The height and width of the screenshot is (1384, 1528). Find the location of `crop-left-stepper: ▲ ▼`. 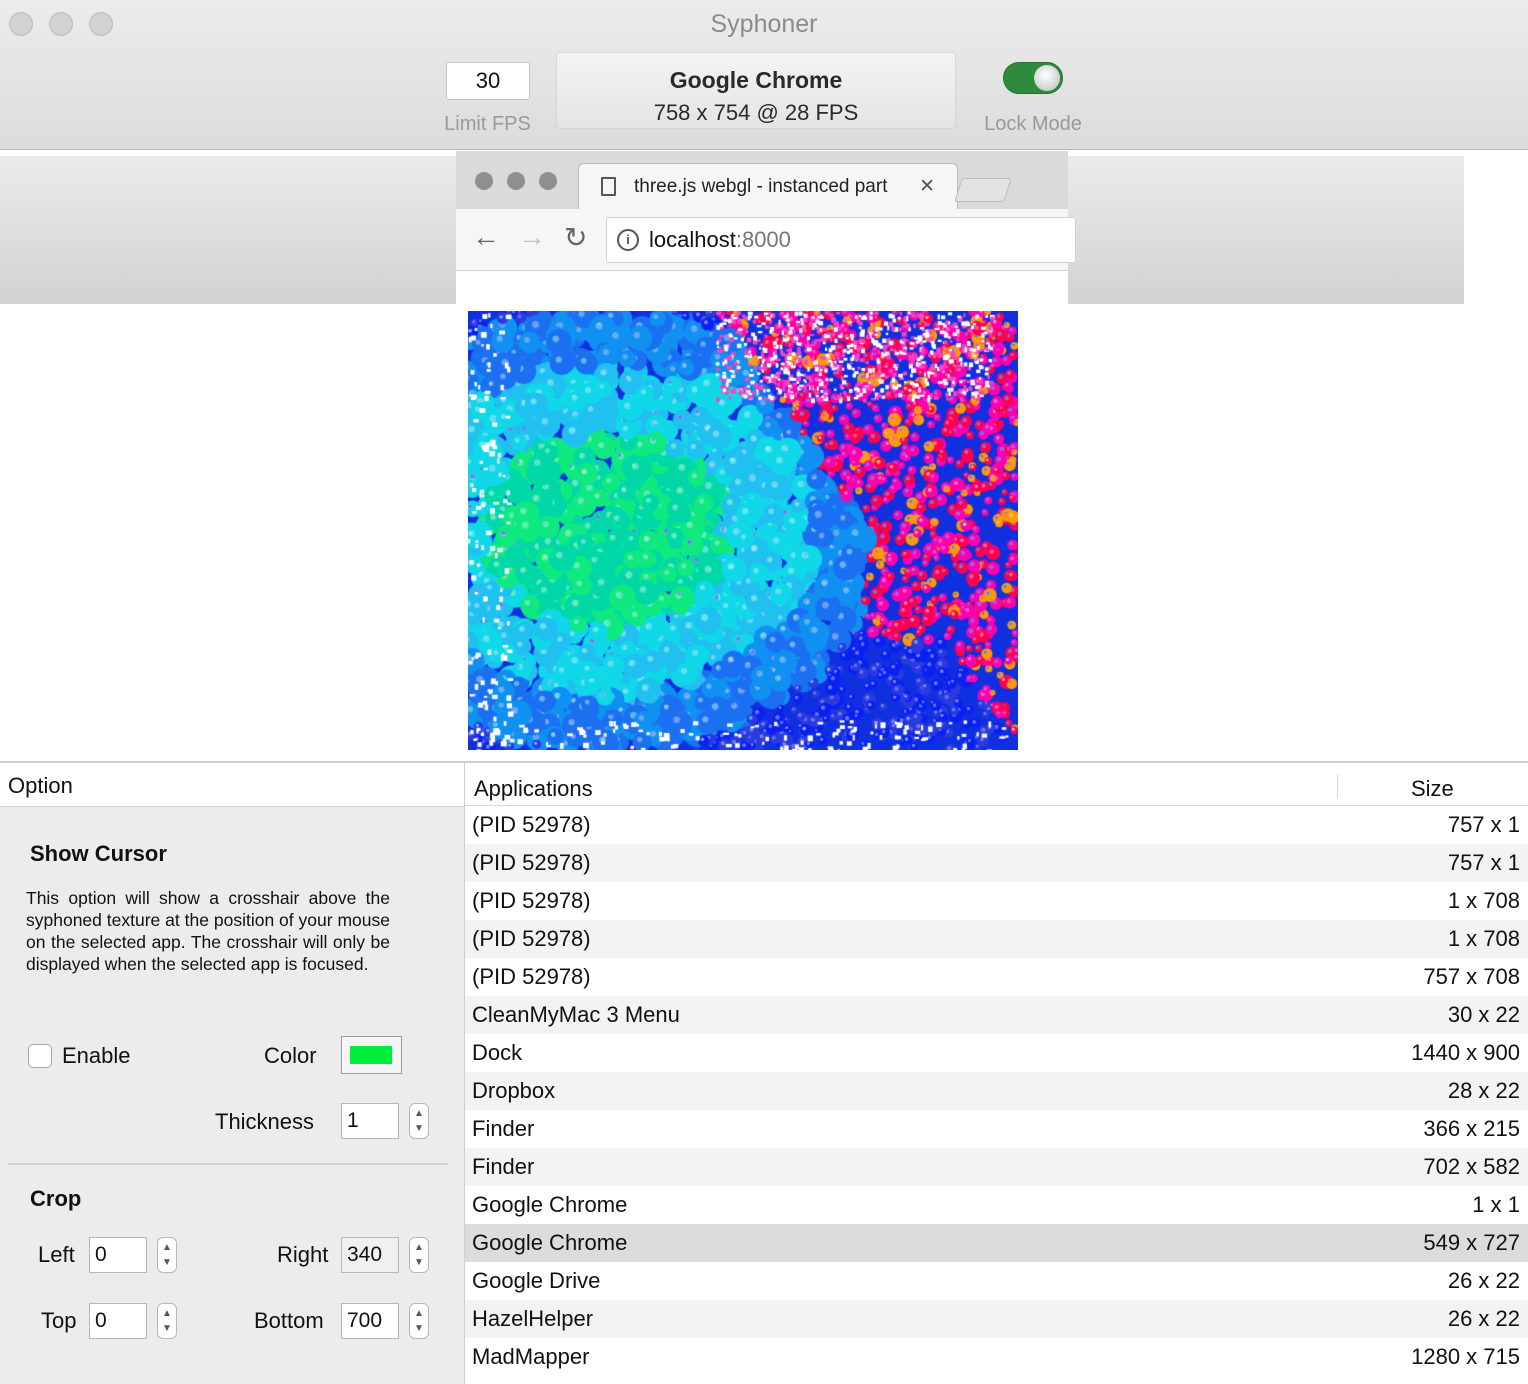

crop-left-stepper: ▲ ▼ is located at coordinates (167, 1255).